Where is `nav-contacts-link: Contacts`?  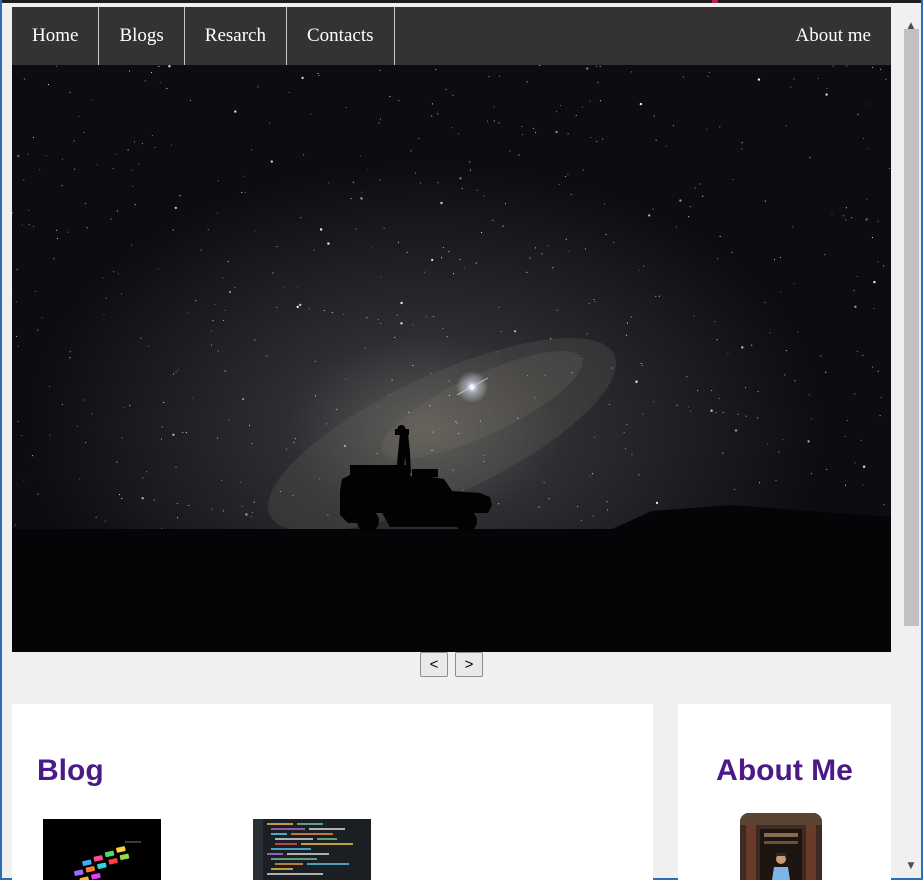
nav-contacts-link: Contacts is located at coordinates (341, 36).